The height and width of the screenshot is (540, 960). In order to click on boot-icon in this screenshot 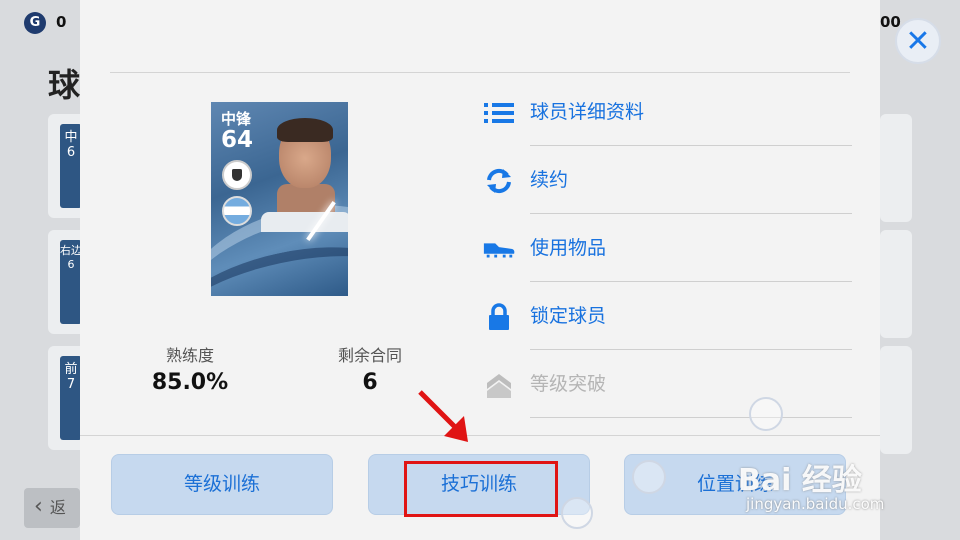, I will do `click(499, 248)`.